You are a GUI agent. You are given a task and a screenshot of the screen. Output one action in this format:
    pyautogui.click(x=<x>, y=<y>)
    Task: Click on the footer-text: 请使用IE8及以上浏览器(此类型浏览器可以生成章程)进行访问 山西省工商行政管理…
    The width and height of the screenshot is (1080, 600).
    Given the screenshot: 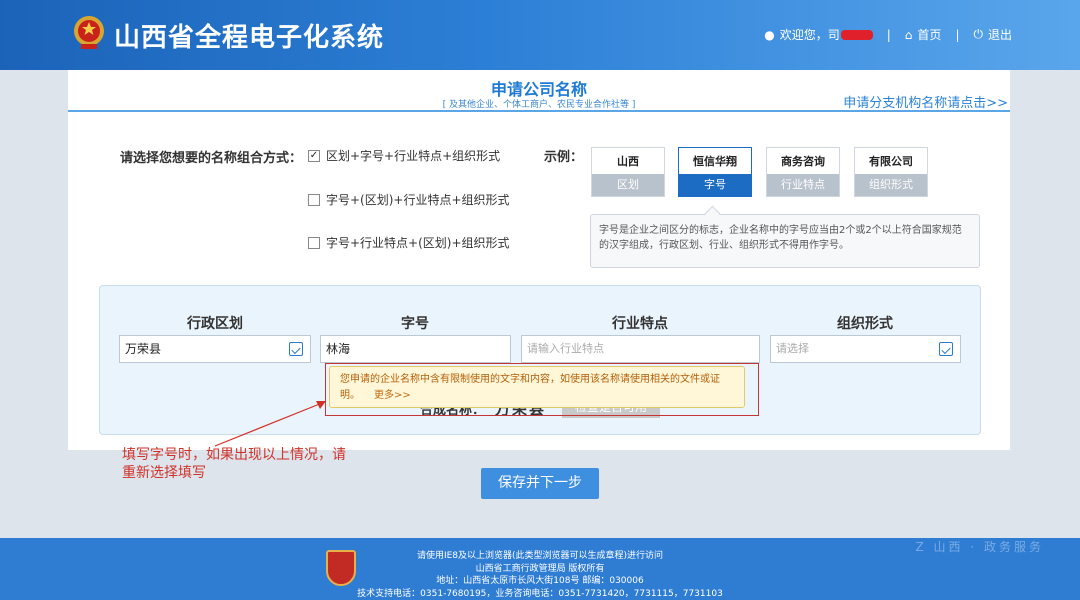 What is the action you would take?
    pyautogui.click(x=540, y=575)
    